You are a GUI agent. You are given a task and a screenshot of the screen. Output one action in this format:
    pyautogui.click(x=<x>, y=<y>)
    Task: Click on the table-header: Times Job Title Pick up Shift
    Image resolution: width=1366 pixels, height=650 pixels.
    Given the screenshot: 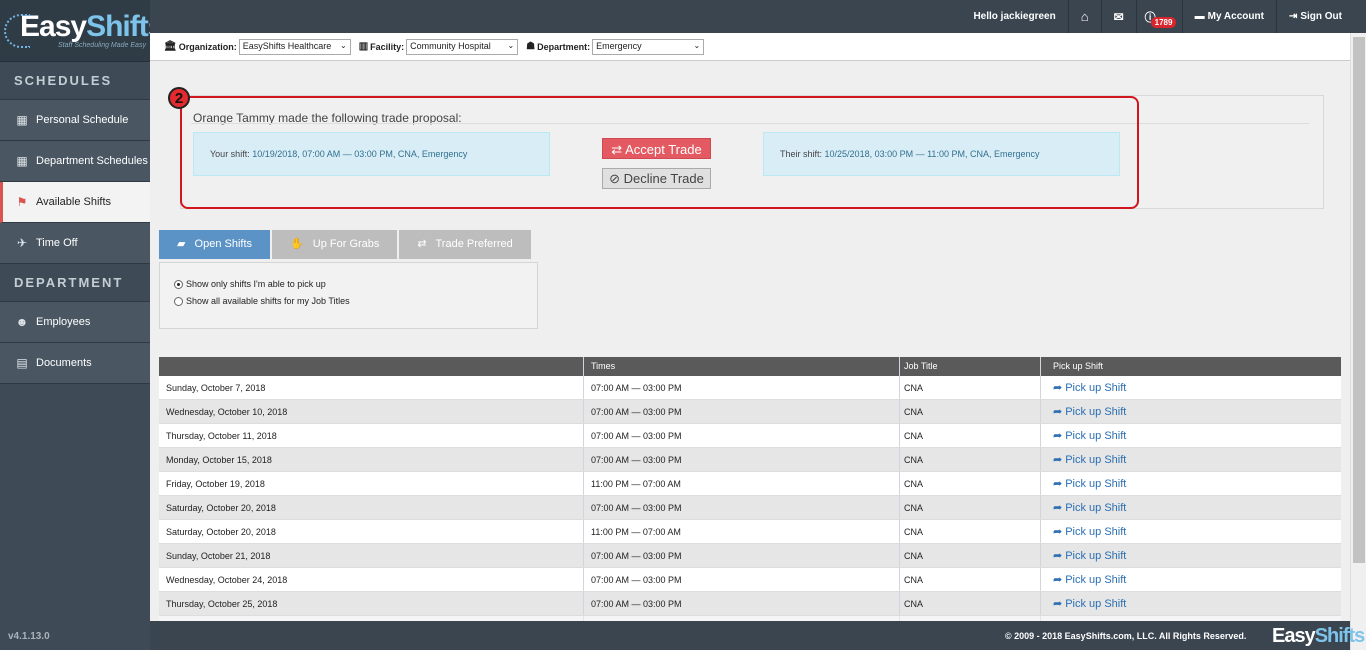 What is the action you would take?
    pyautogui.click(x=750, y=366)
    